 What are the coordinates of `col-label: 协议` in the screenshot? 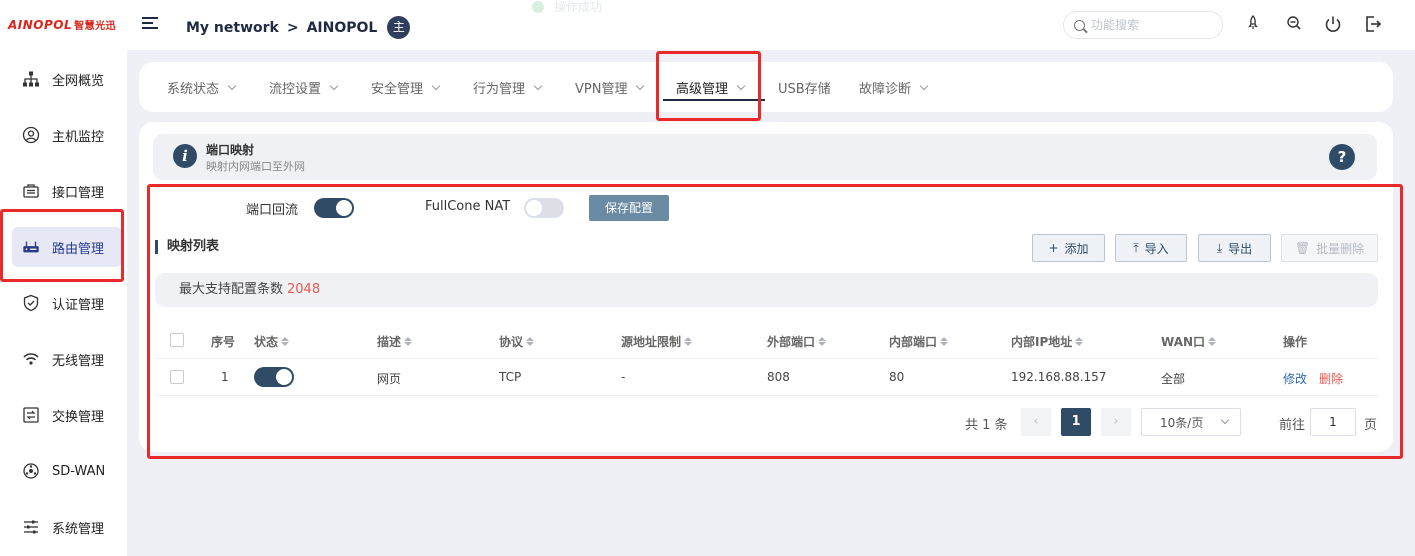 It's located at (511, 342).